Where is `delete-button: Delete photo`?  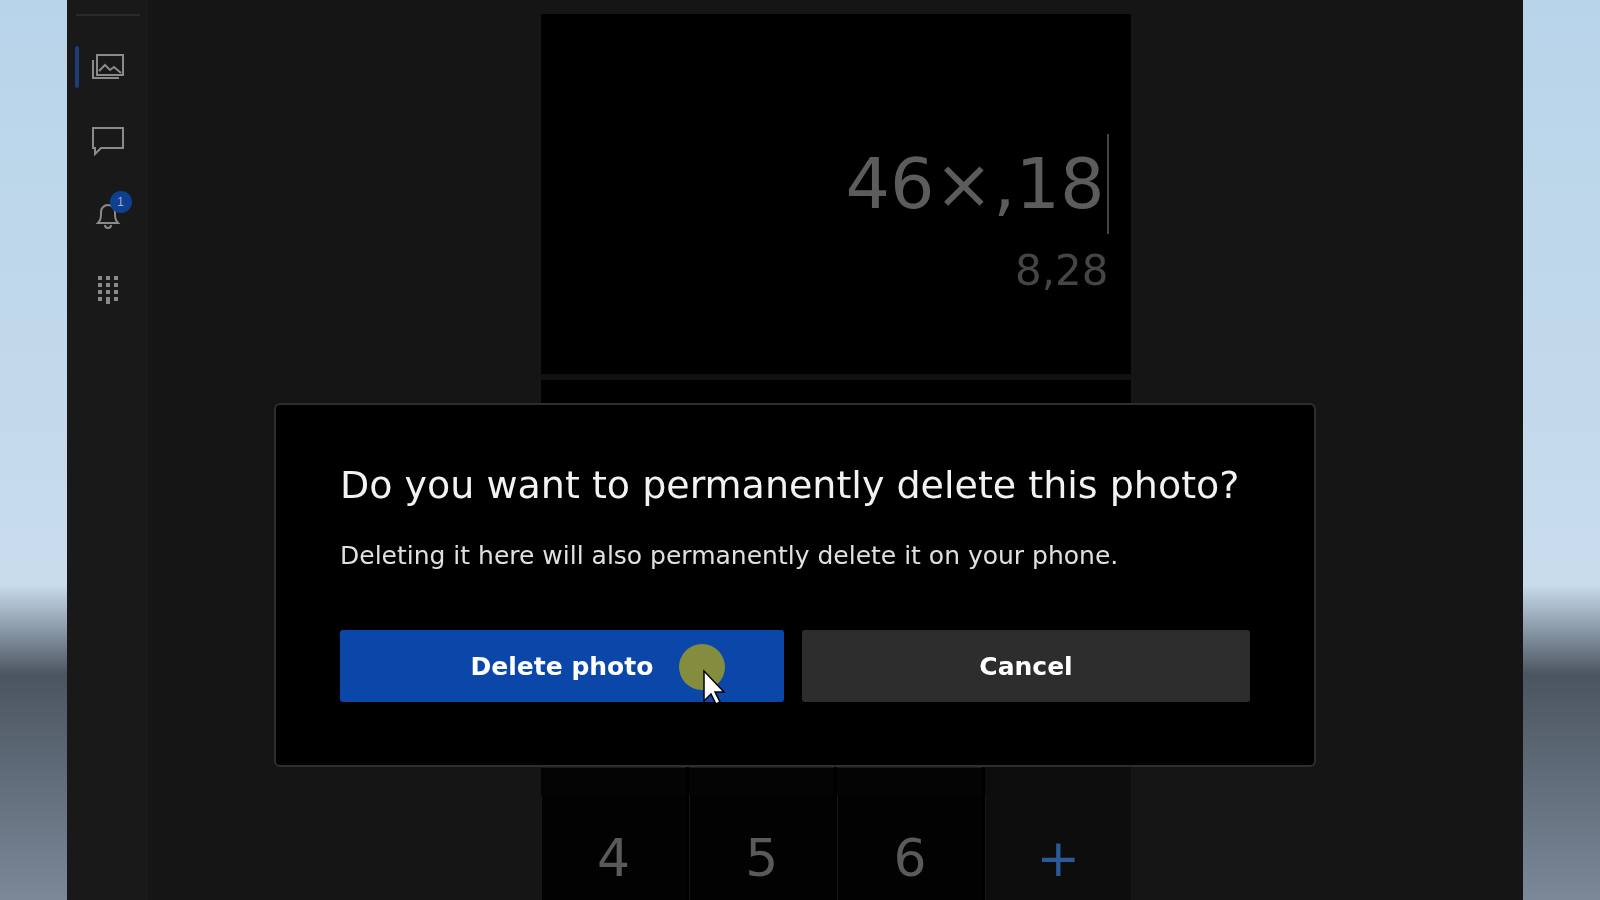 delete-button: Delete photo is located at coordinates (562, 666).